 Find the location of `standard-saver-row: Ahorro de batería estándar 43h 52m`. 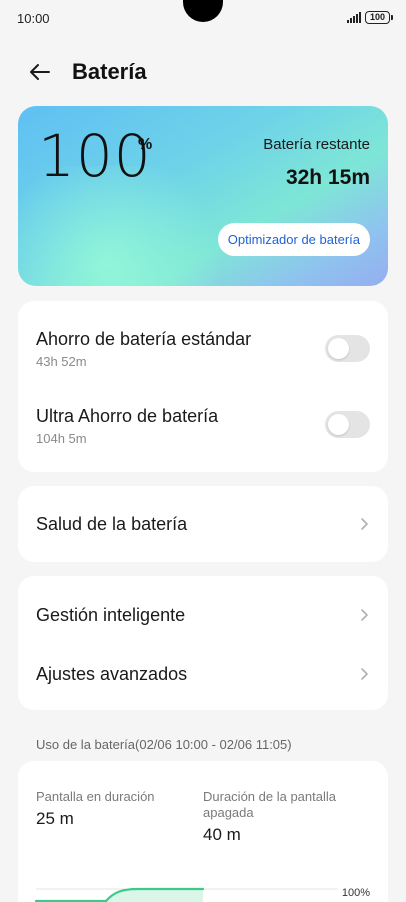

standard-saver-row: Ahorro de batería estándar 43h 52m is located at coordinates (203, 343).